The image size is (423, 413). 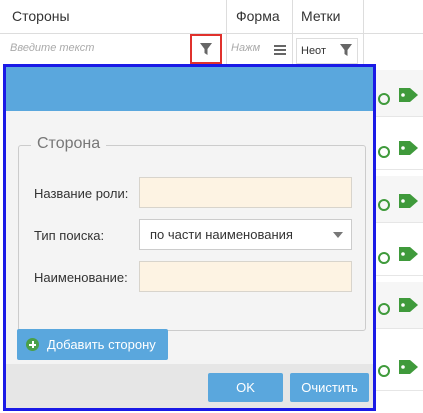 I want to click on name-input, so click(x=245, y=276).